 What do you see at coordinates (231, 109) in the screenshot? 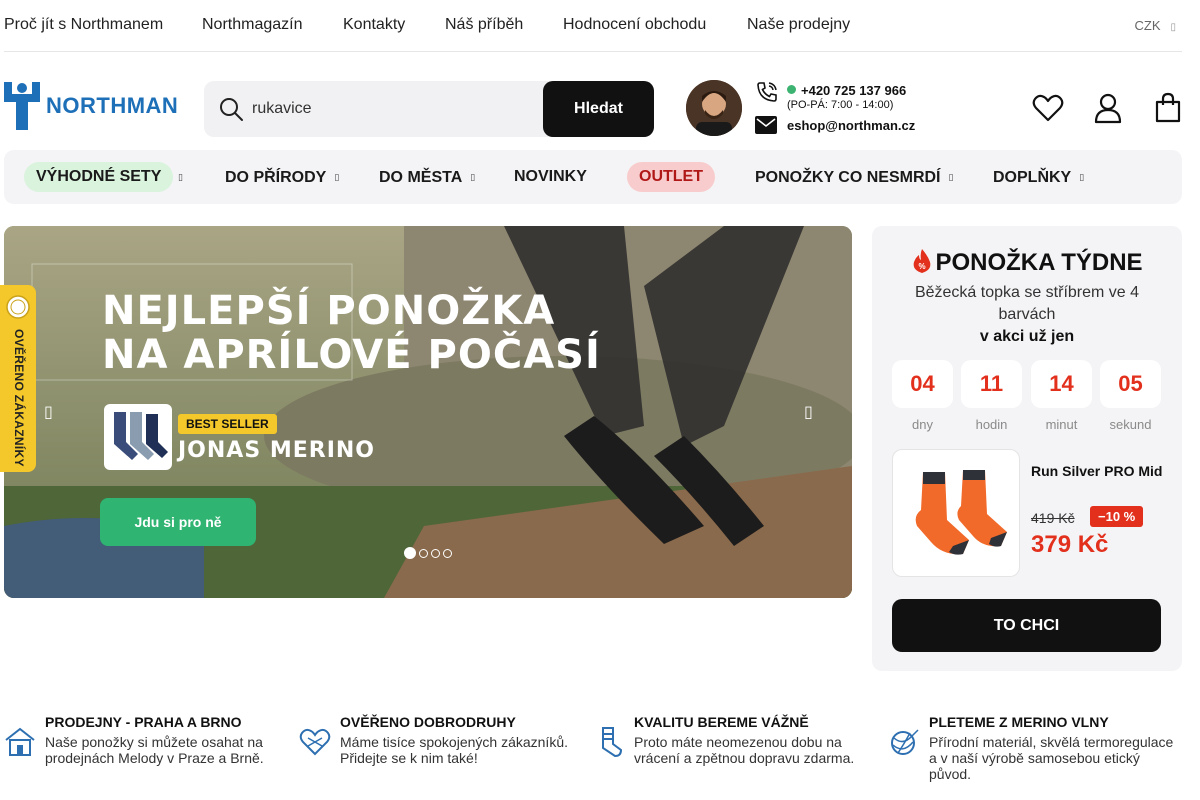
I see `search-icon` at bounding box center [231, 109].